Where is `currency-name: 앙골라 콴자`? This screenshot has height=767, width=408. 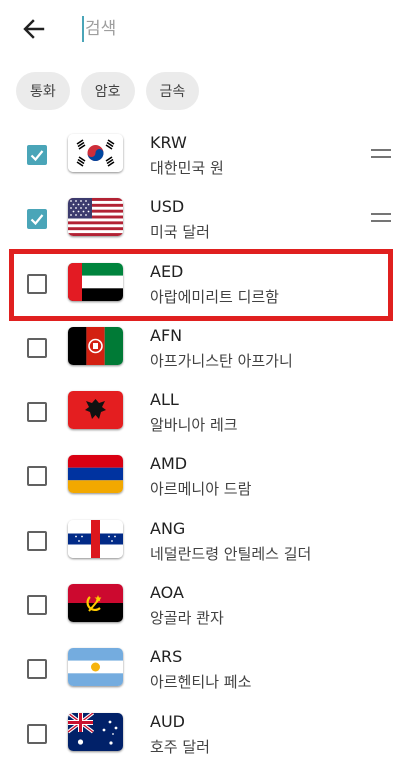 currency-name: 앙골라 콴자 is located at coordinates (187, 618).